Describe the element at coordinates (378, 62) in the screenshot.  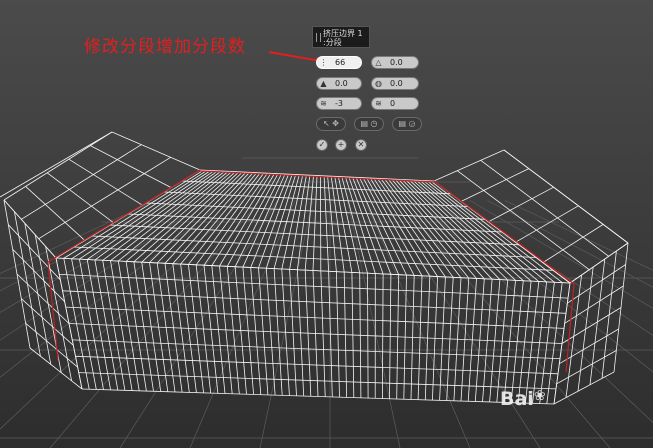
I see `ratio-icon: △` at that location.